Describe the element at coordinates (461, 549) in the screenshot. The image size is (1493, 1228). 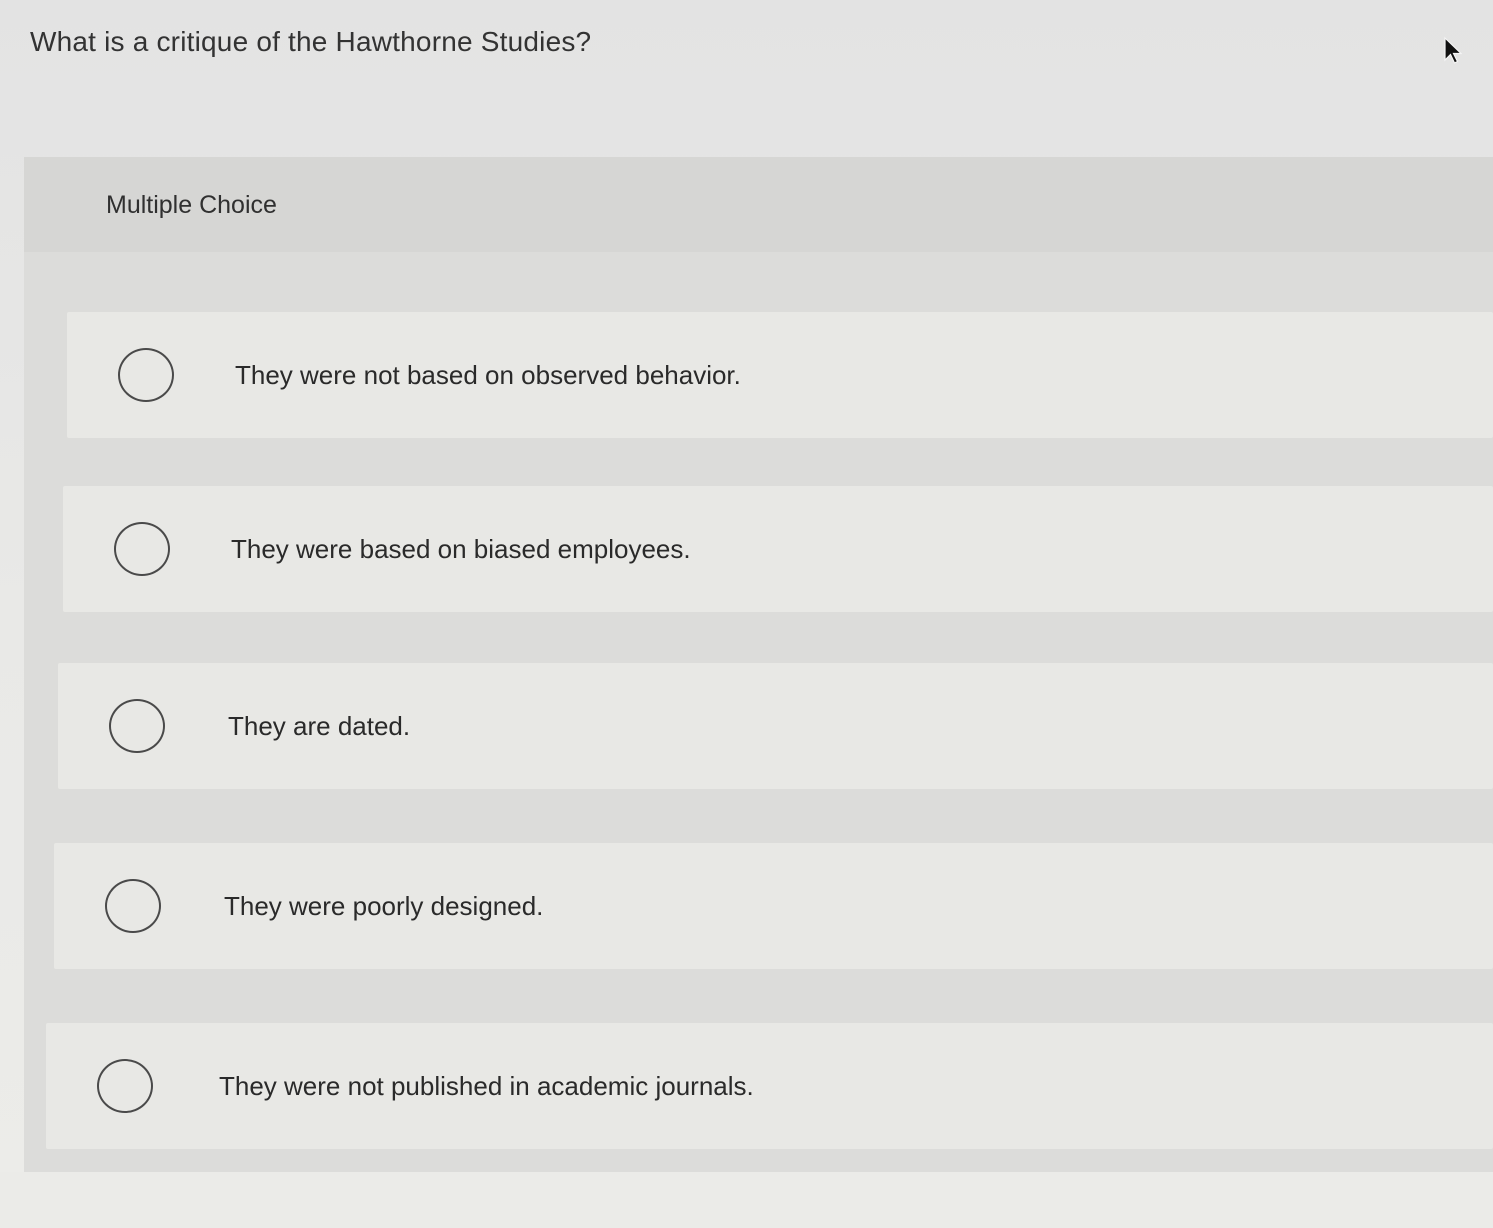
I see `answer-option-label: They were based on biased employees.` at that location.